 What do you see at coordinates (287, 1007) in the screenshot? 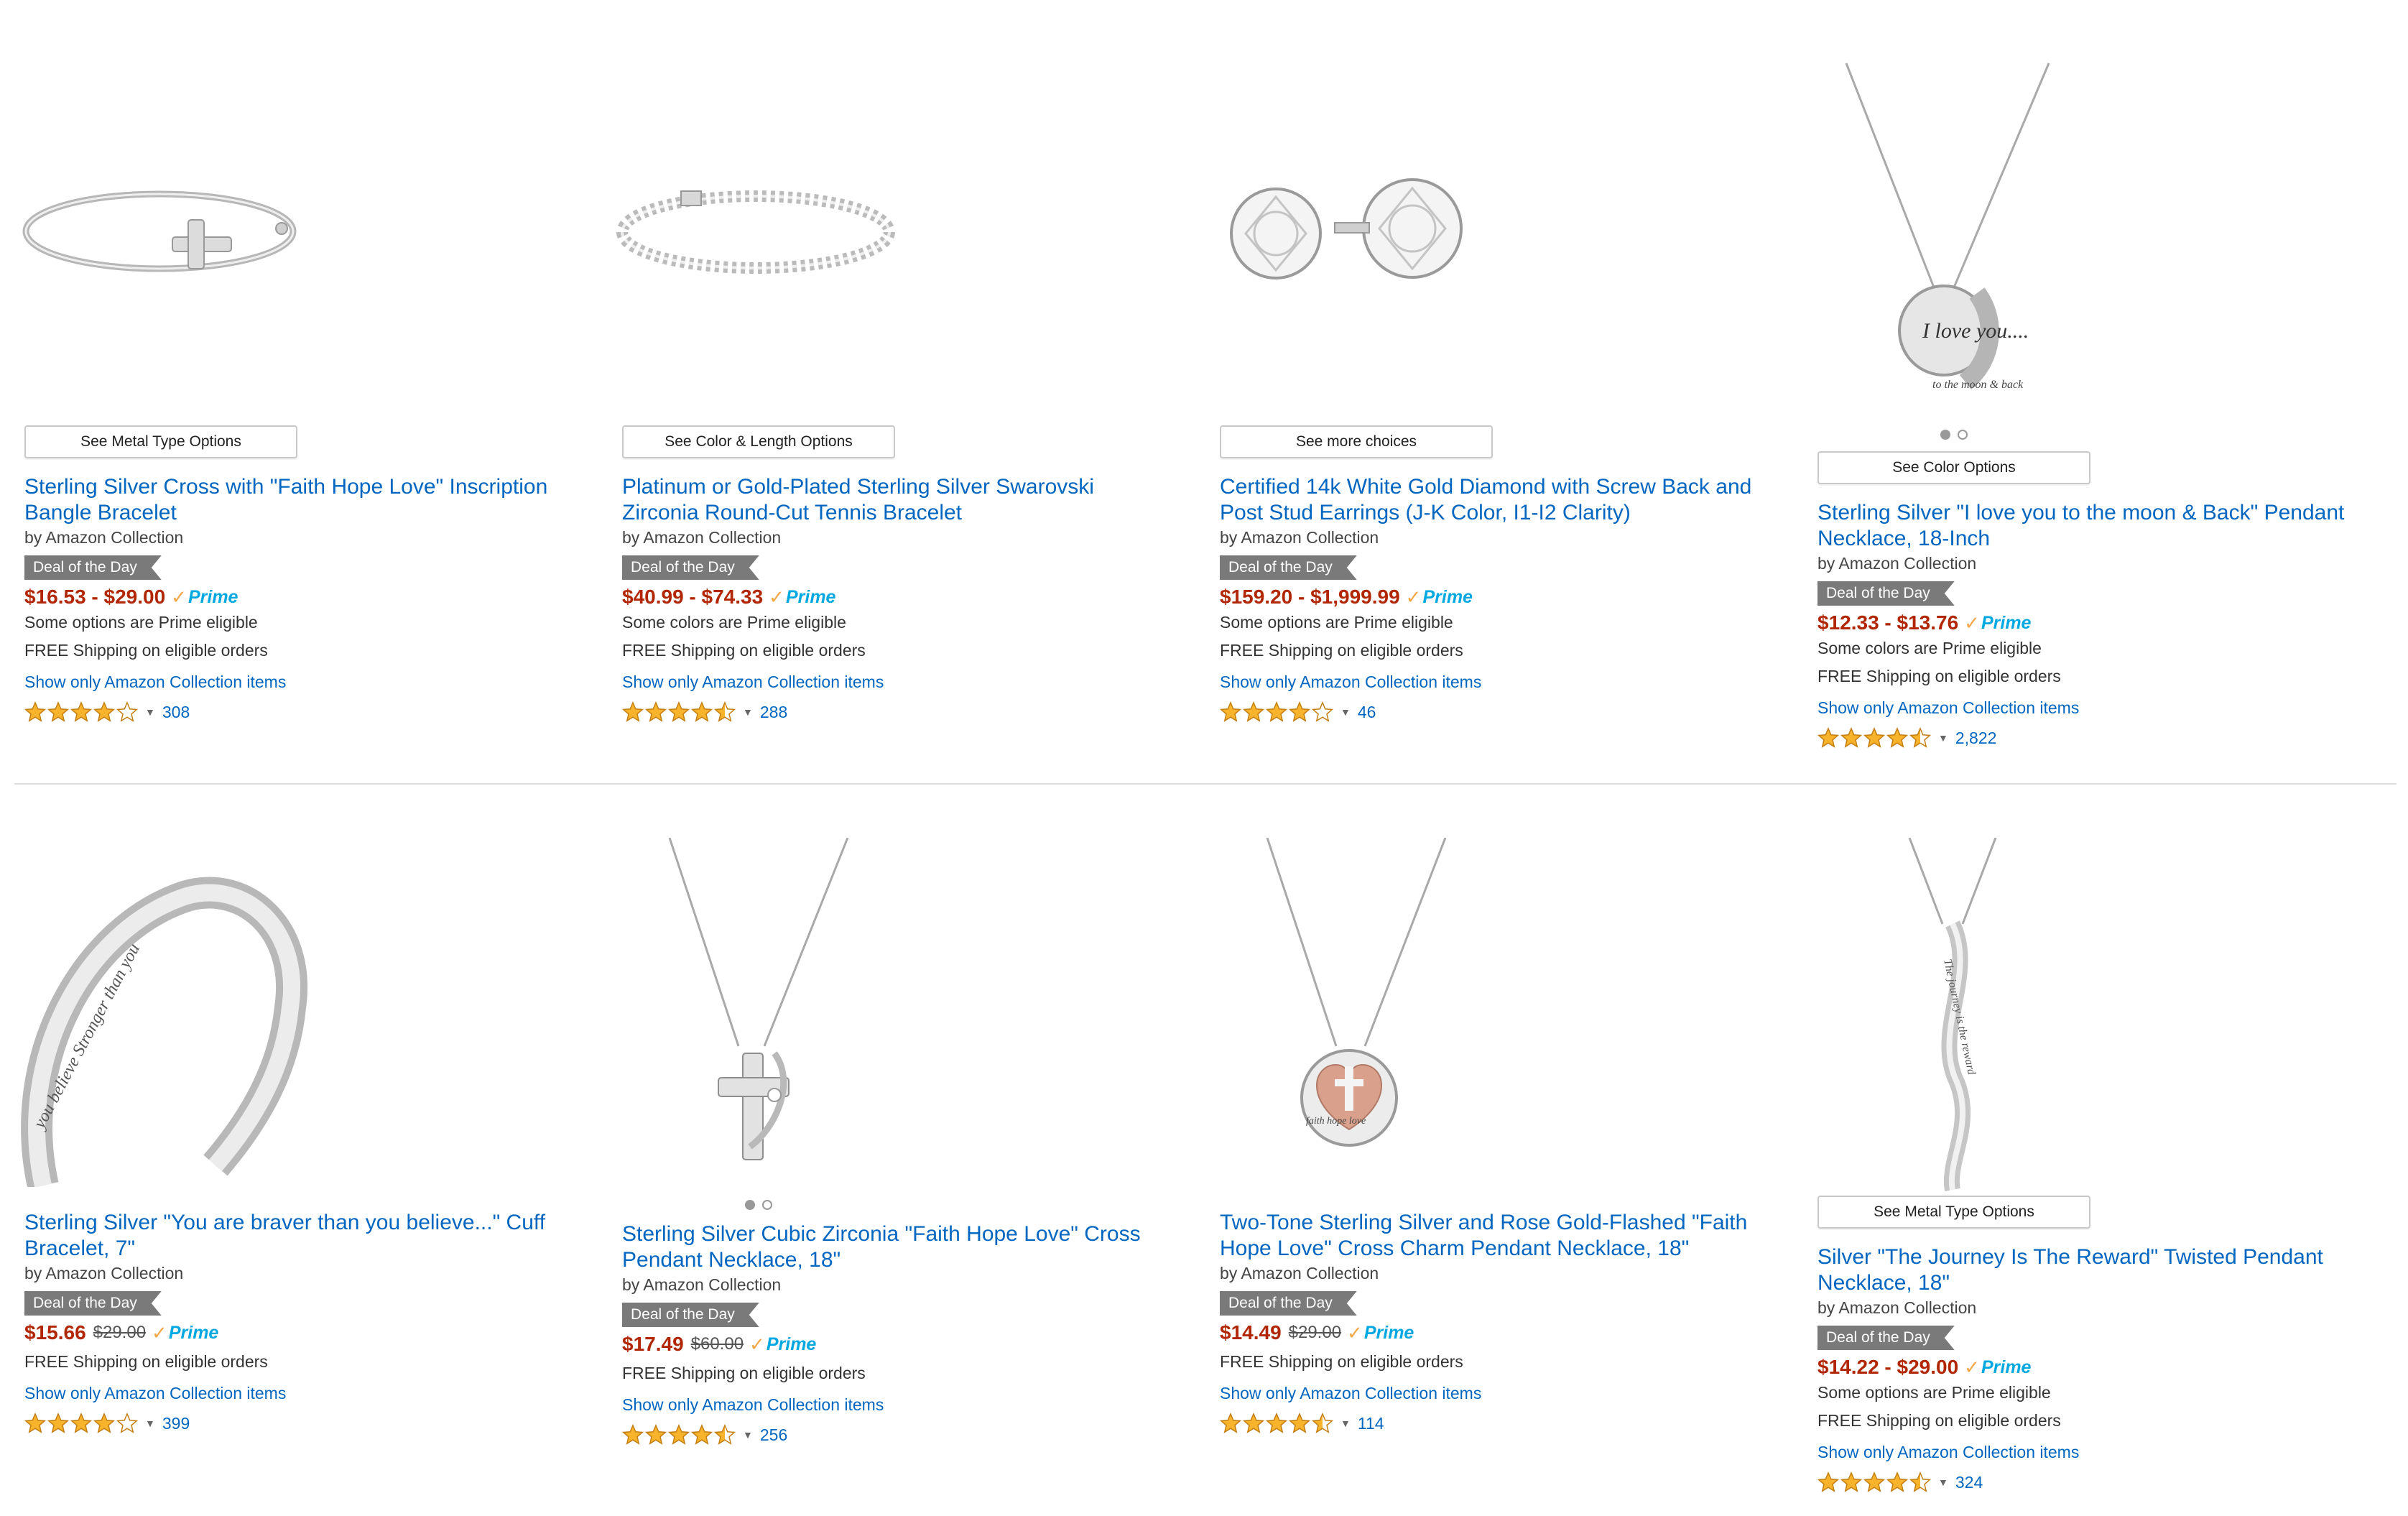
I see `cuff-bracelet-image: you believe Stronger than you` at bounding box center [287, 1007].